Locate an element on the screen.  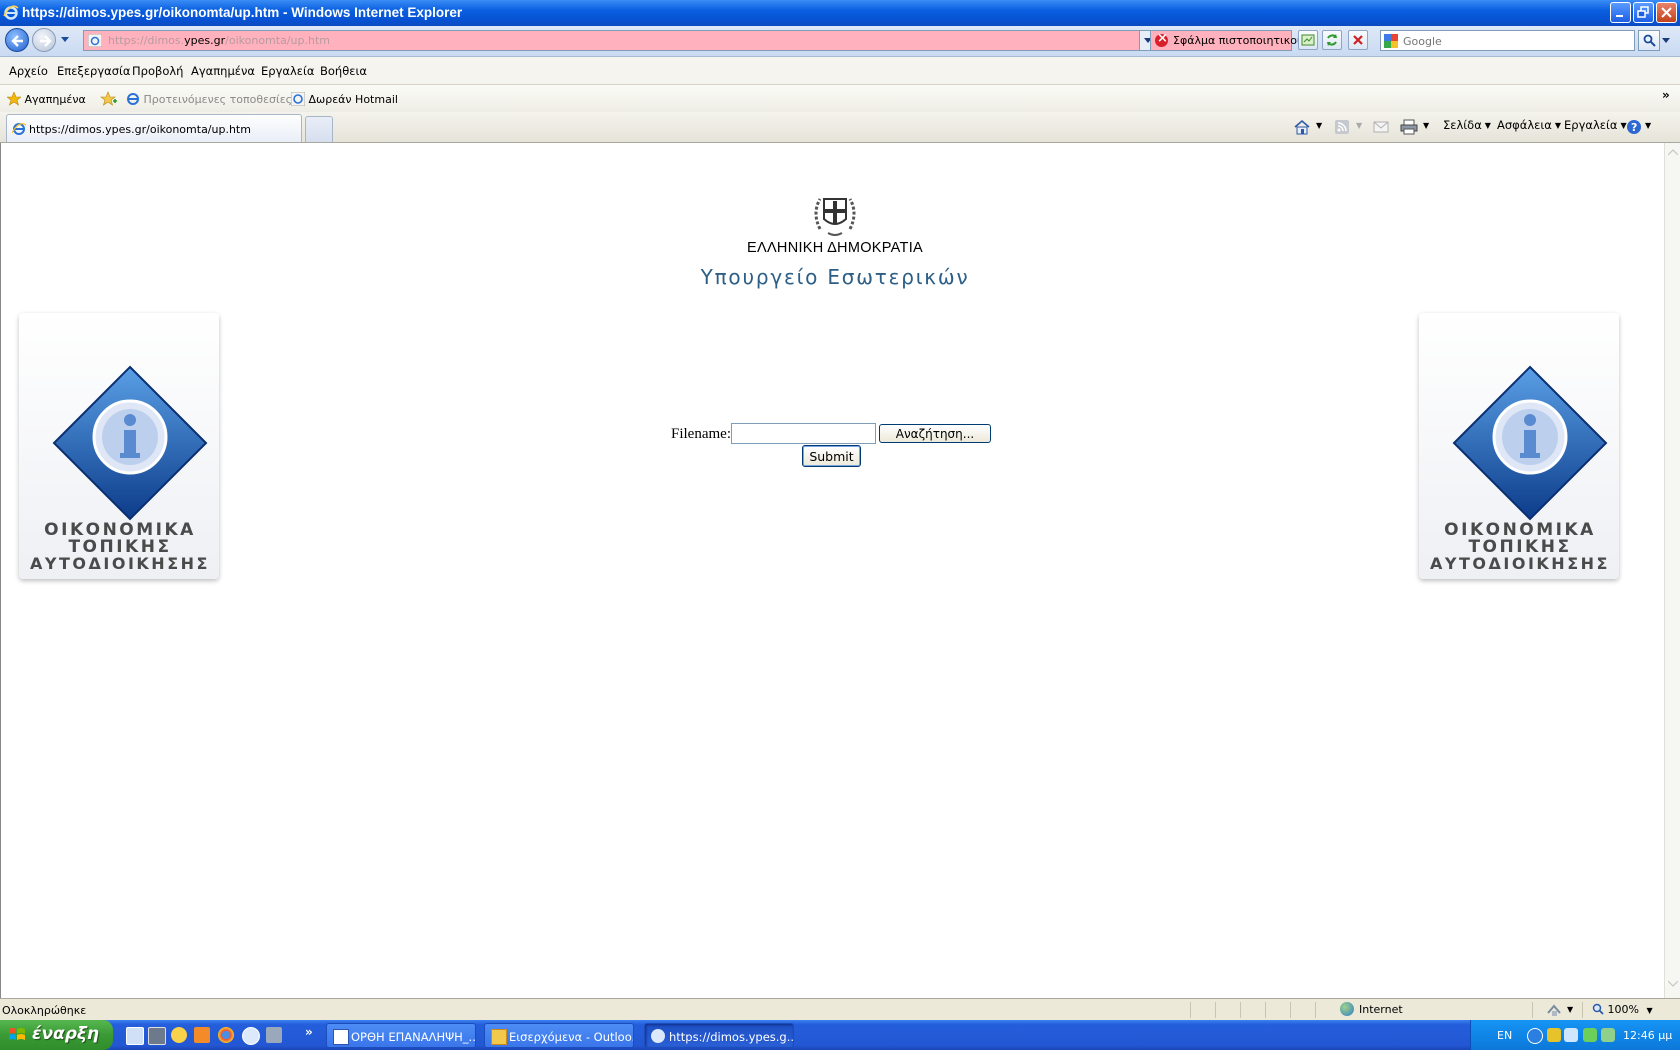
refresh-button is located at coordinates (1332, 40).